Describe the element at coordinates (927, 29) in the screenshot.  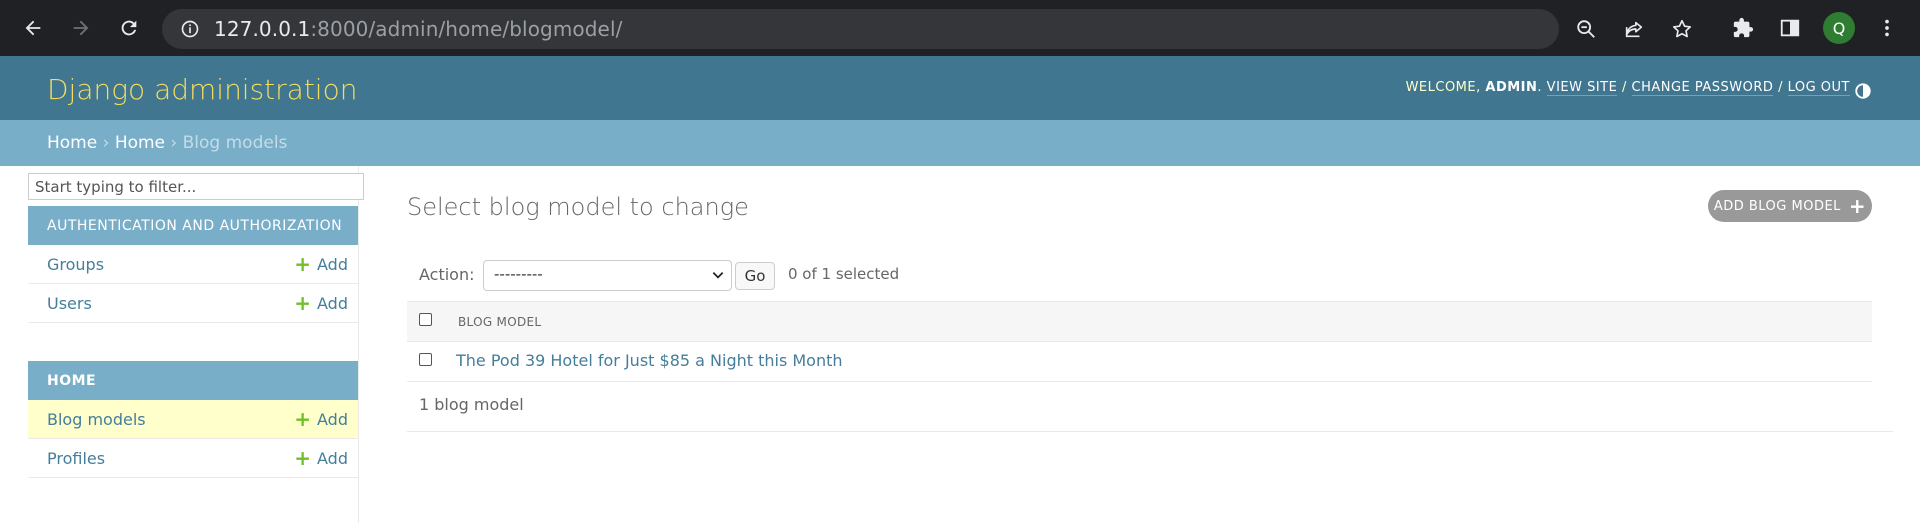
I see `address-bar: 127.0.0.1:8000/admin/home/blogmodel/` at that location.